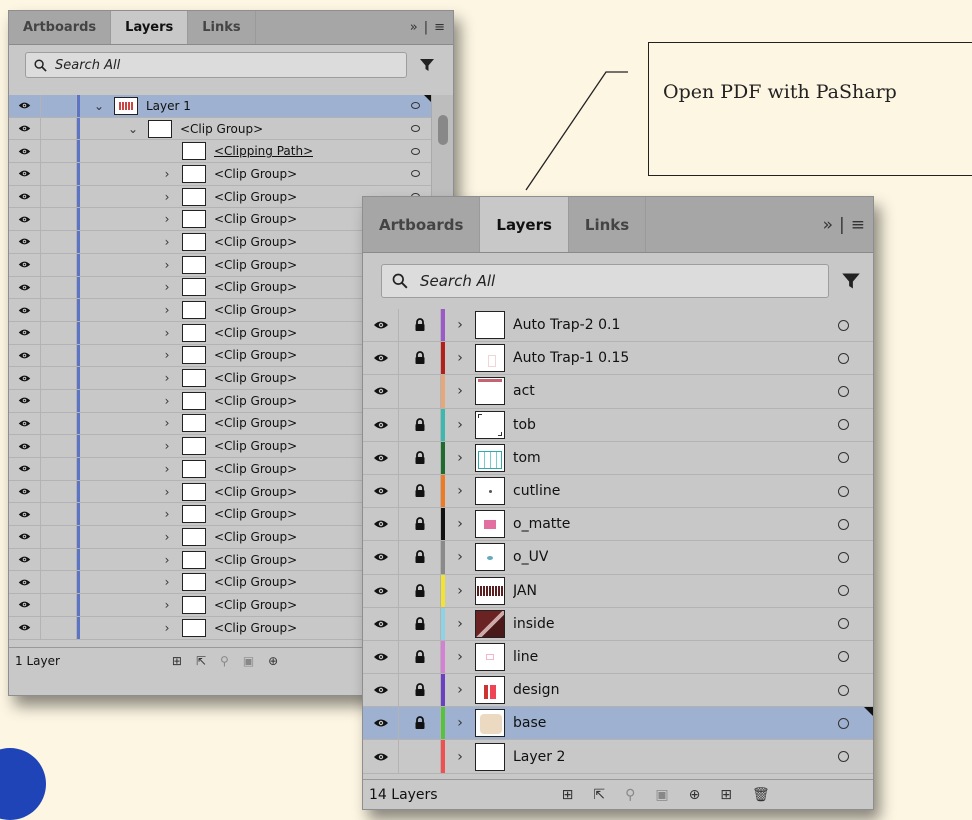 This screenshot has width=972, height=820. I want to click on layer-row: › o_UV, so click(618, 558).